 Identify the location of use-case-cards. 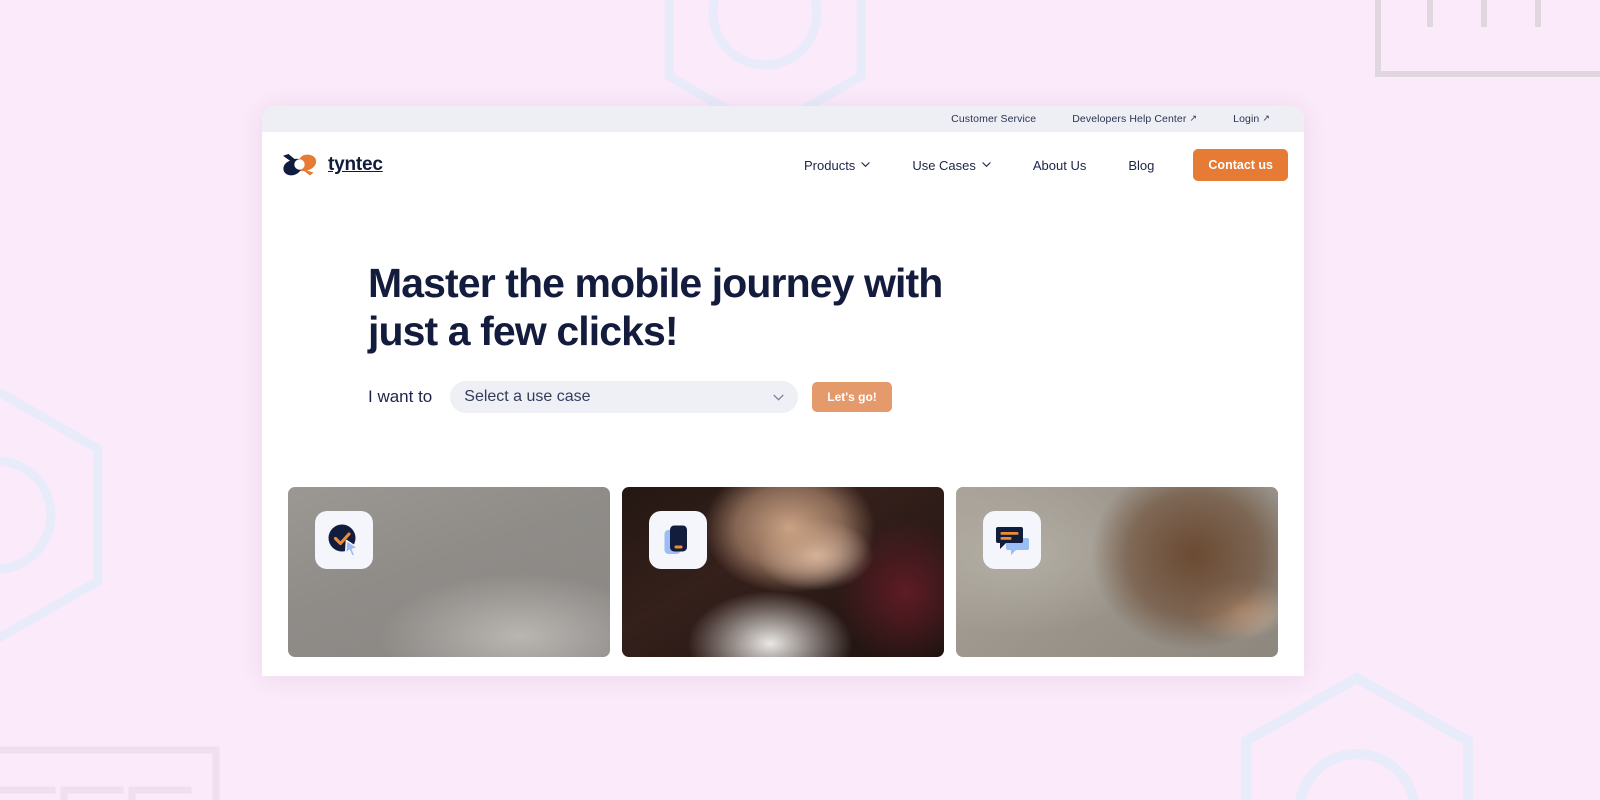
(783, 572).